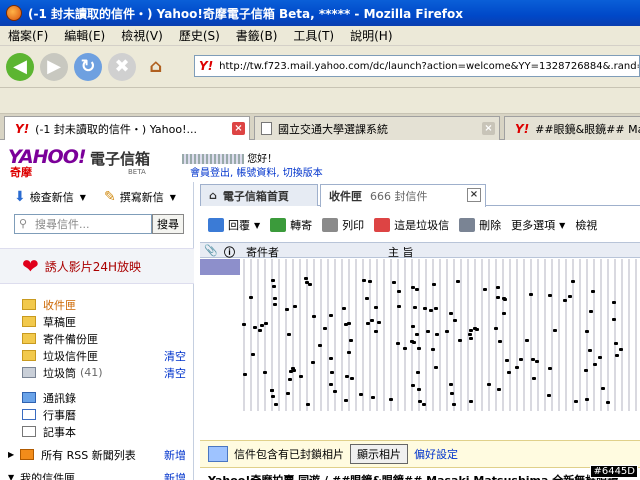 This screenshot has height=480, width=640. Describe the element at coordinates (199, 35) in the screenshot. I see `menu-history: 歷史(S)` at that location.